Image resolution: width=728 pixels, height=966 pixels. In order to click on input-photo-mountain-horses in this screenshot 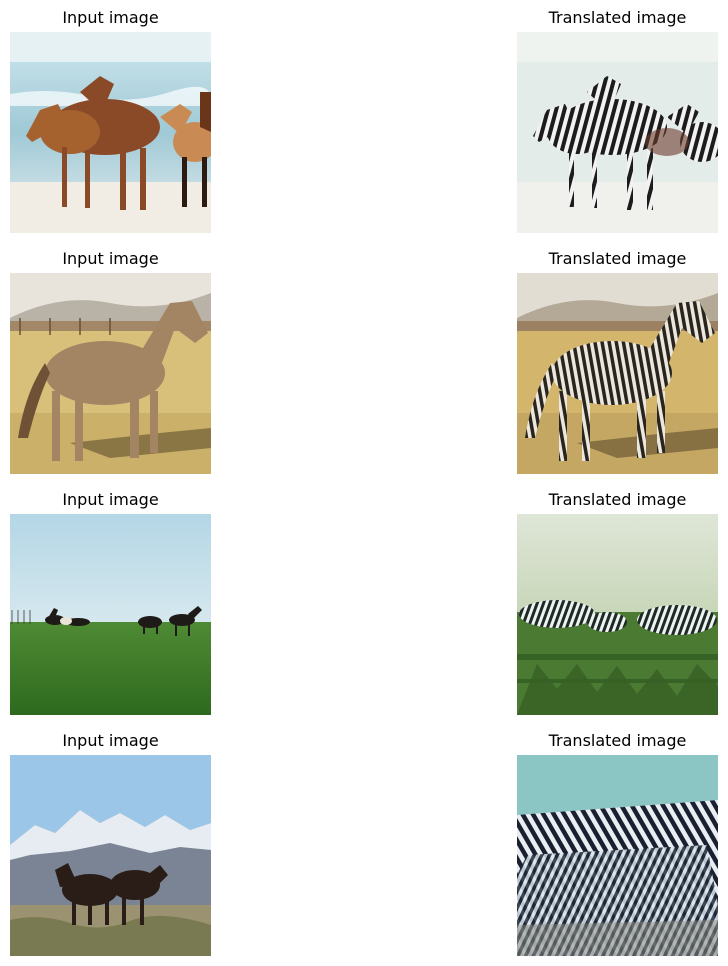, I will do `click(110, 855)`.